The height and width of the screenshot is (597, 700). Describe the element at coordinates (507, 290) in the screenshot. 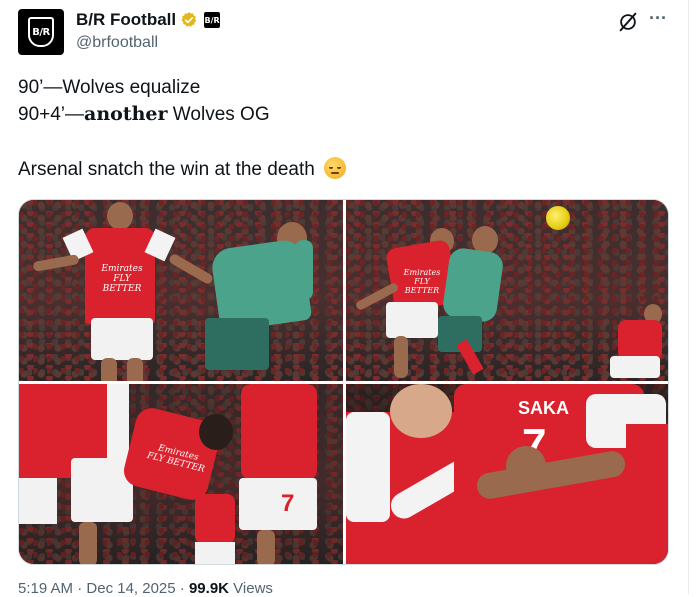

I see `photo-2: Emirates FLY BETTER` at that location.